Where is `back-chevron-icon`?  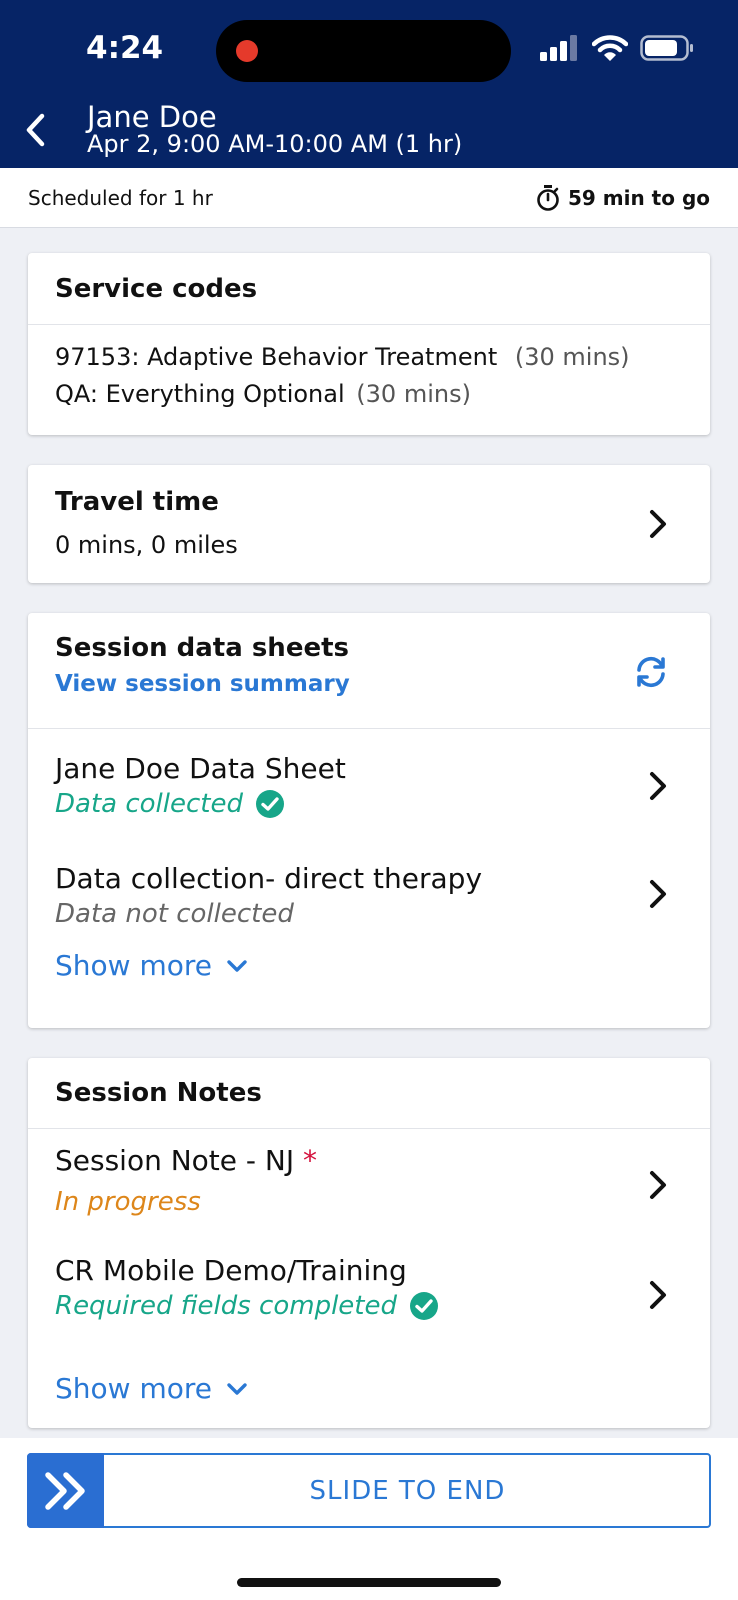
back-chevron-icon is located at coordinates (38, 130).